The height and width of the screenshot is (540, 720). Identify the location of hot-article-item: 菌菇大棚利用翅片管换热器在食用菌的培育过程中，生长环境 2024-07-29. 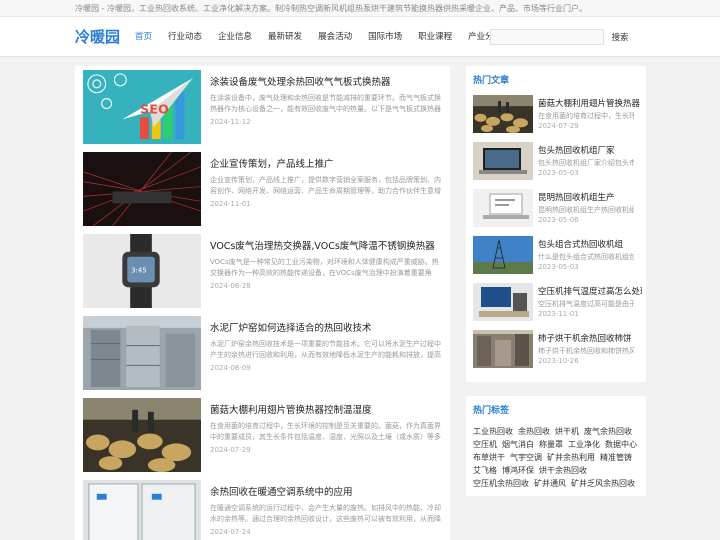
(556, 116).